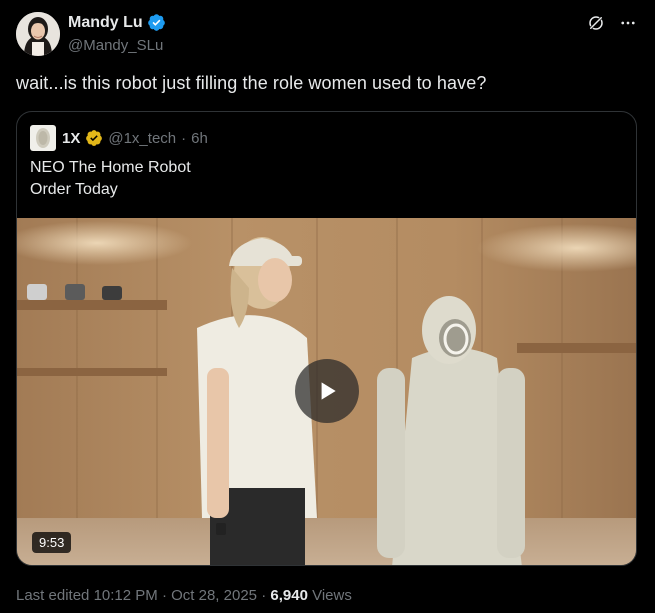 This screenshot has width=655, height=613. I want to click on tweet-date: Oct 28, 2025, so click(214, 595).